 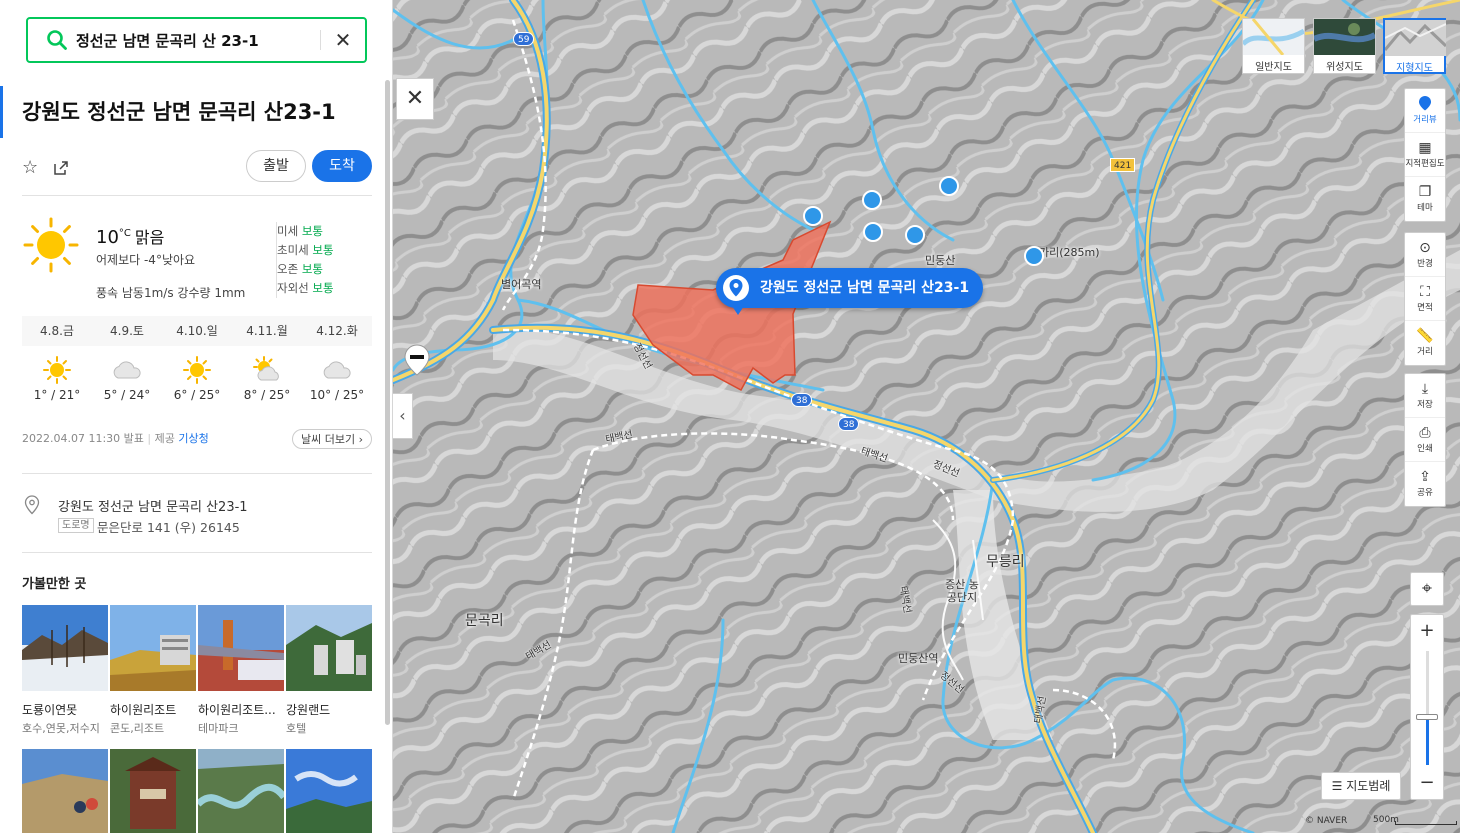 I want to click on recommend-category: 콘도,리조트, so click(x=137, y=728).